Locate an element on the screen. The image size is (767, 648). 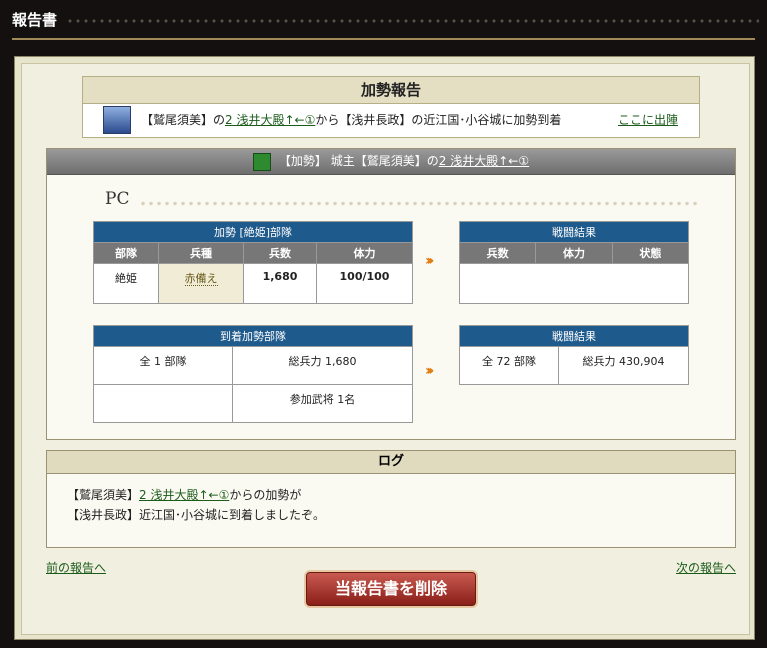
battle-heading: 【加勢】 城主【鷲尾須美】の2 浅井大殿↑←① is located at coordinates (391, 162).